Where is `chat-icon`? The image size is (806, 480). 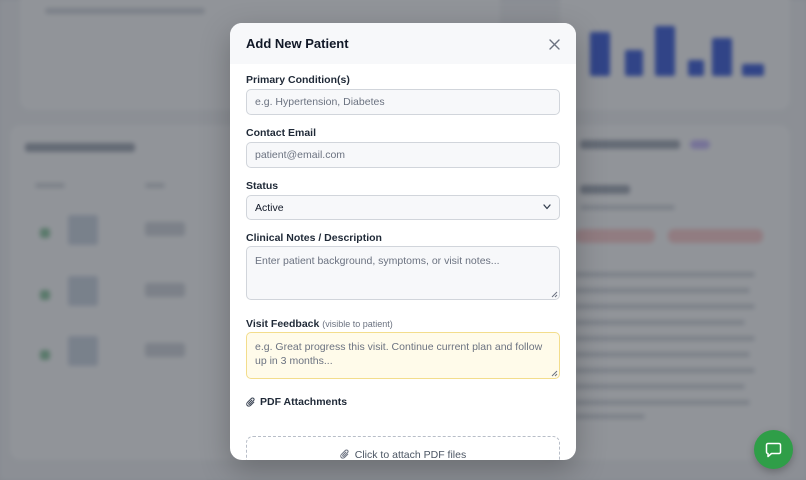 chat-icon is located at coordinates (773, 450).